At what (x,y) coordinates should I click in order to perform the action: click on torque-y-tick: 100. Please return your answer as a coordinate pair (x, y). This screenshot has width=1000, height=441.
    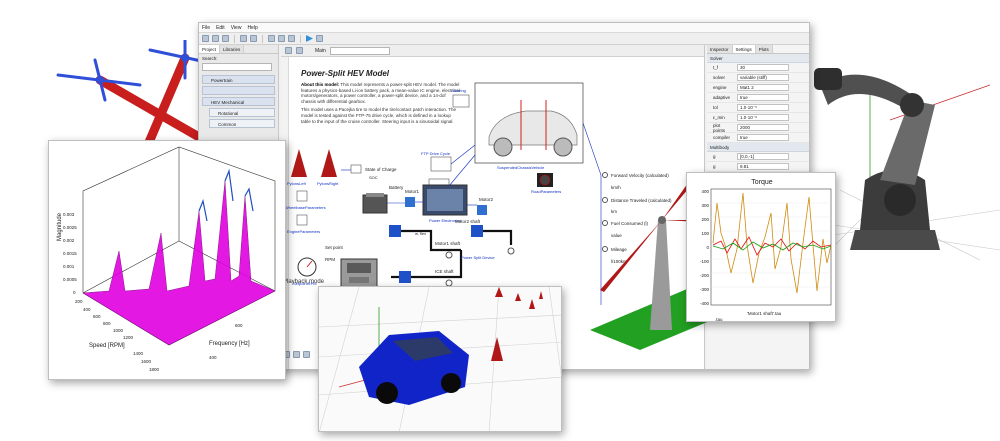
    Looking at the image, I should click on (705, 233).